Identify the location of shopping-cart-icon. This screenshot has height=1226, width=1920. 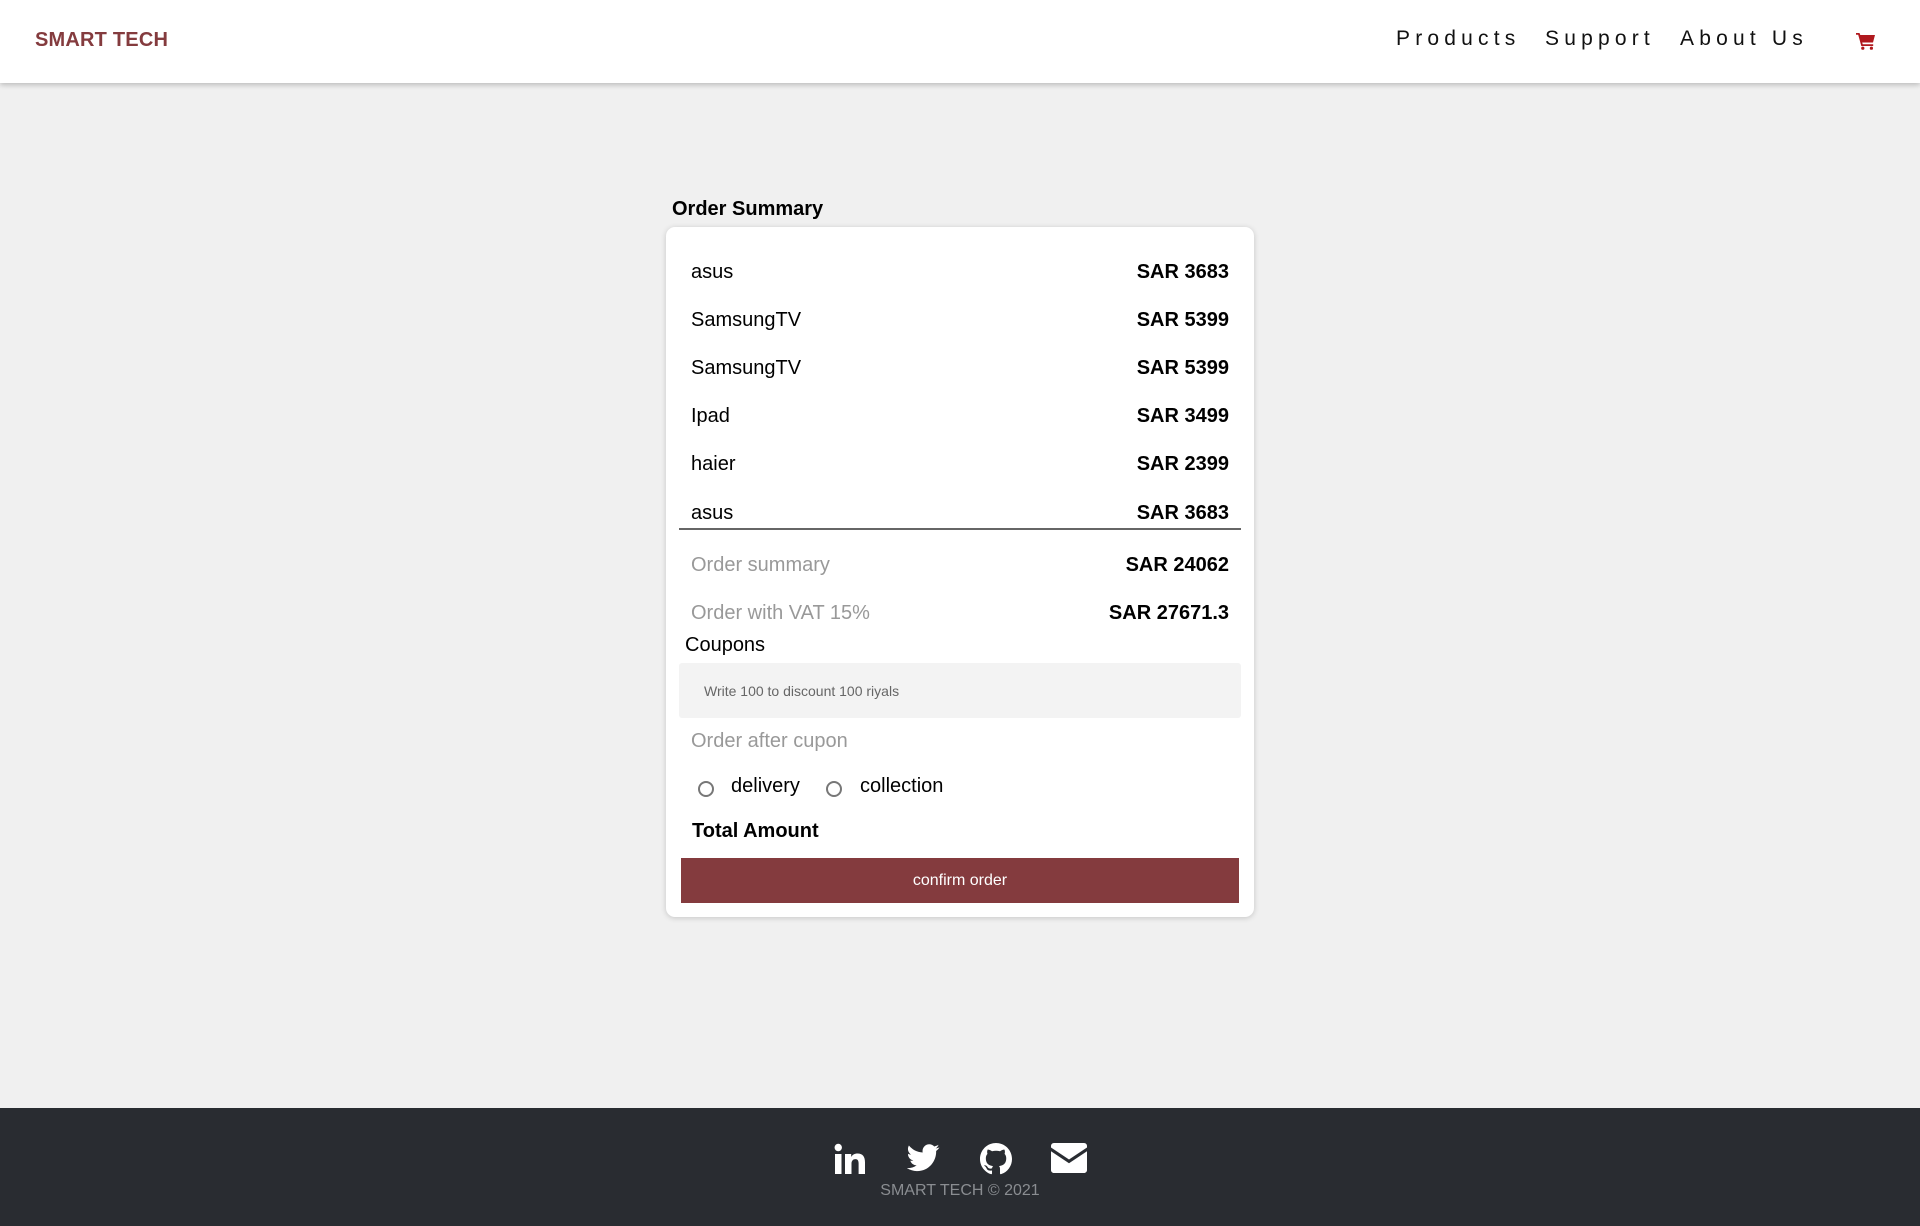
(1866, 41).